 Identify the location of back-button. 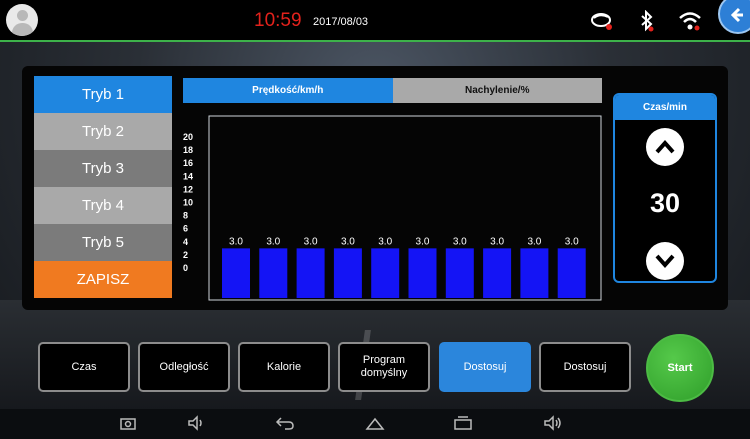
(734, 17).